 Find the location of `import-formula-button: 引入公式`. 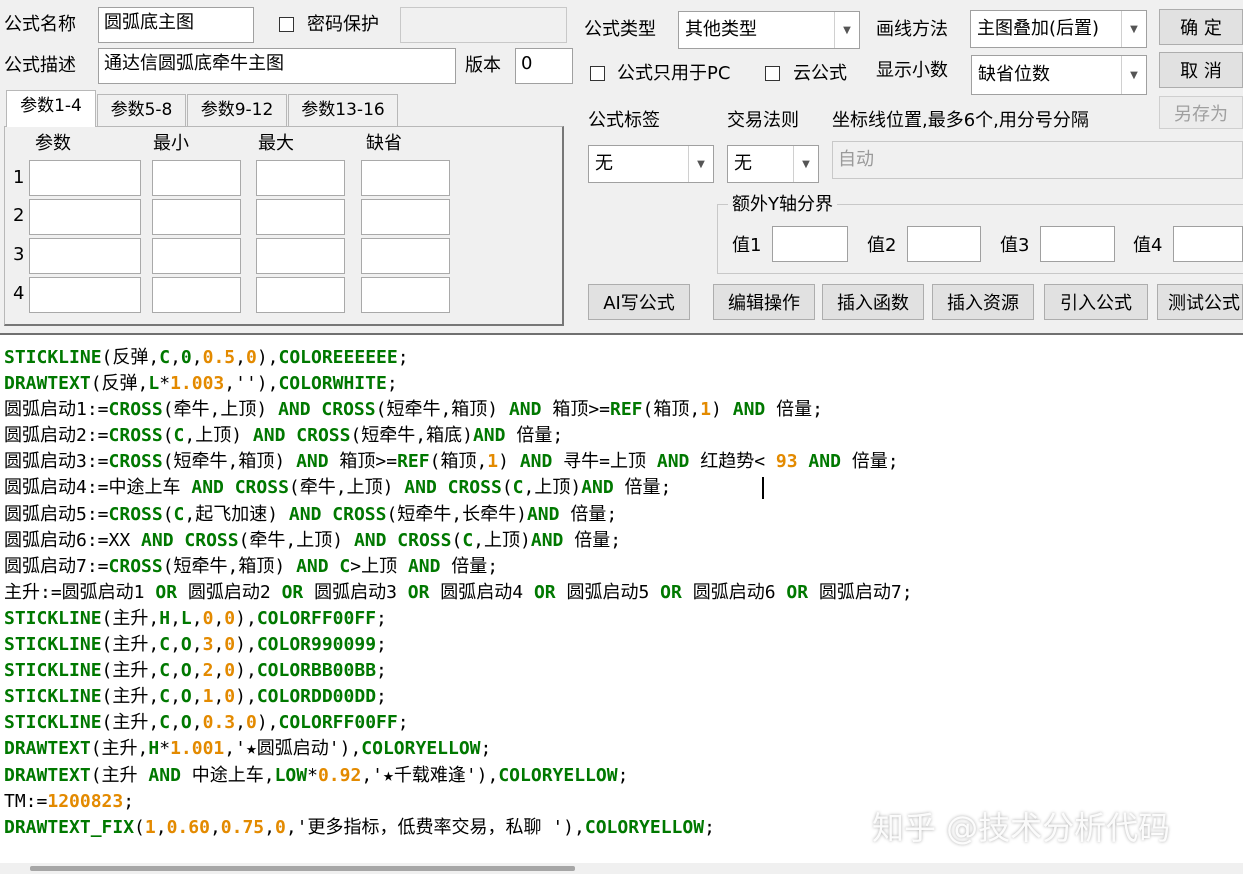

import-formula-button: 引入公式 is located at coordinates (1096, 302).